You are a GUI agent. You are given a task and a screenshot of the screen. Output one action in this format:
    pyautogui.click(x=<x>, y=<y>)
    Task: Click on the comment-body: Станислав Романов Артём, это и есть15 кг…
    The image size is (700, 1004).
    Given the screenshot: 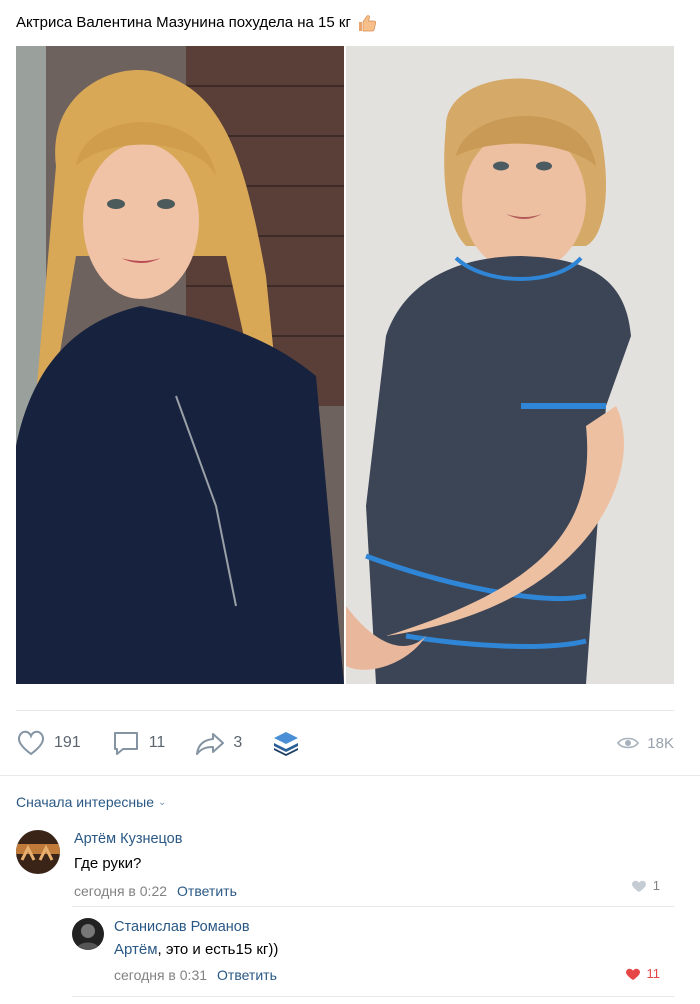 What is the action you would take?
    pyautogui.click(x=196, y=950)
    